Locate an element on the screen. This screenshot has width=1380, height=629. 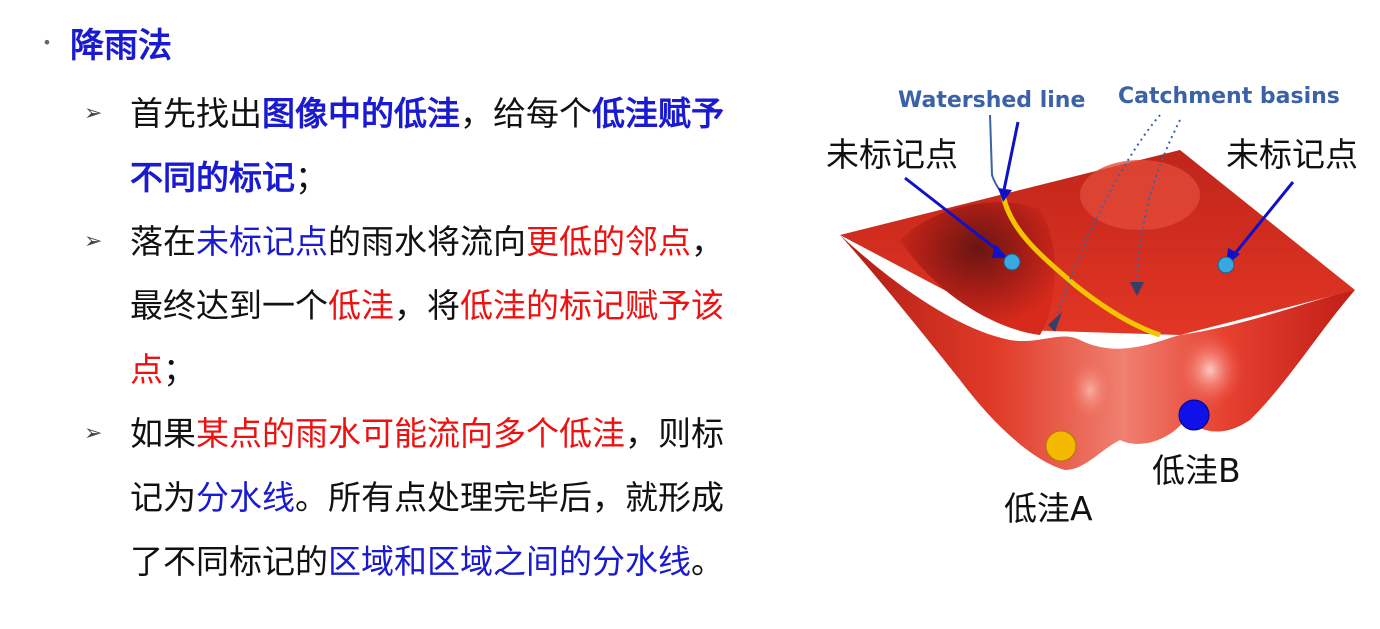
basin-a-label: 低洼A is located at coordinates (1048, 508).